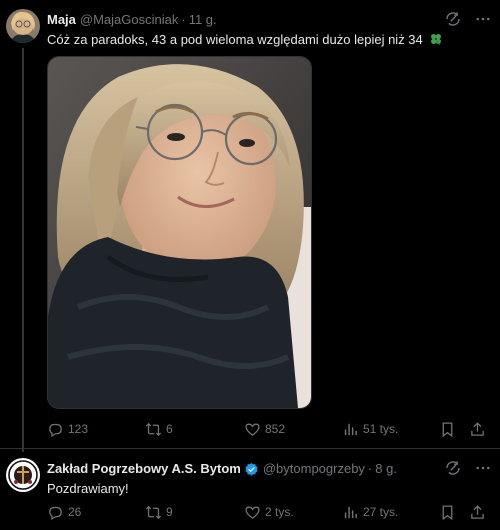  I want to click on views-count: 51 tys., so click(381, 429).